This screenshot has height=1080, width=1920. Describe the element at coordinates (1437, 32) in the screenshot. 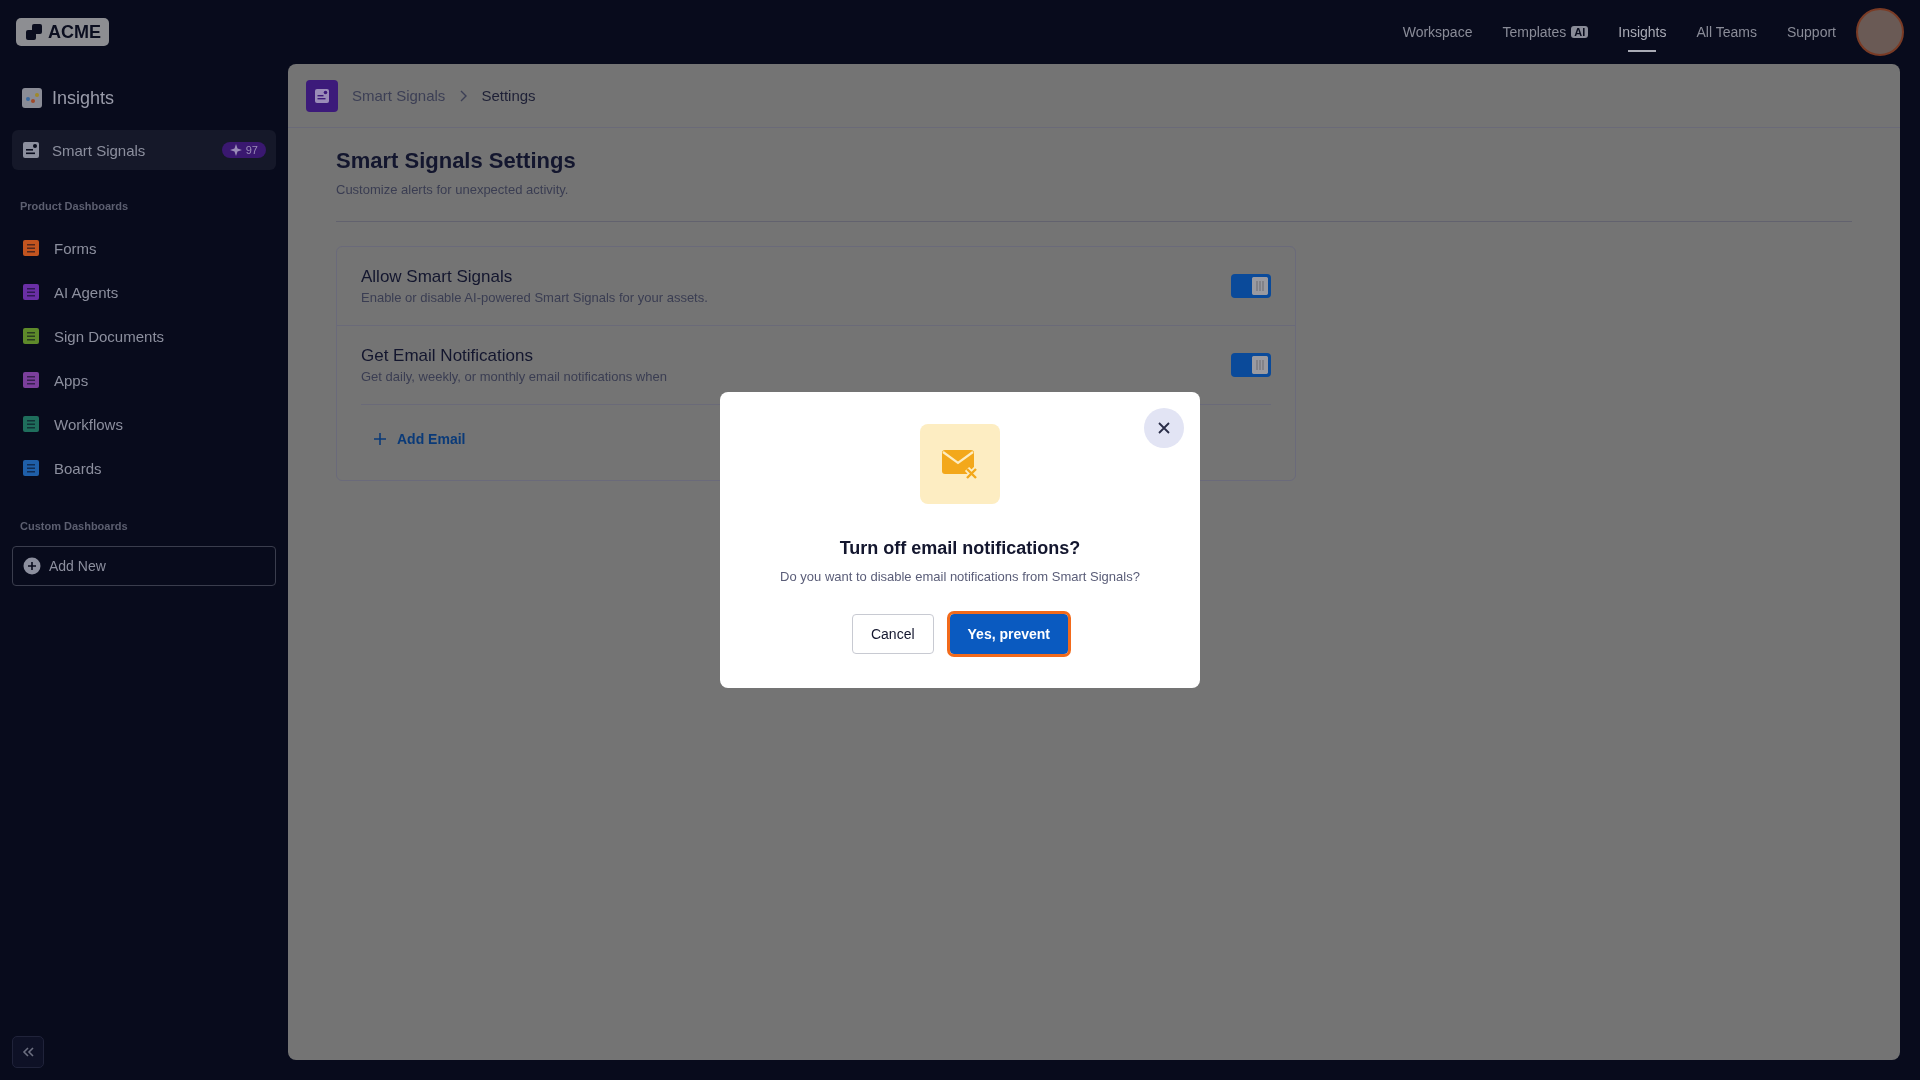

I see `nav-tab: Workspace` at that location.